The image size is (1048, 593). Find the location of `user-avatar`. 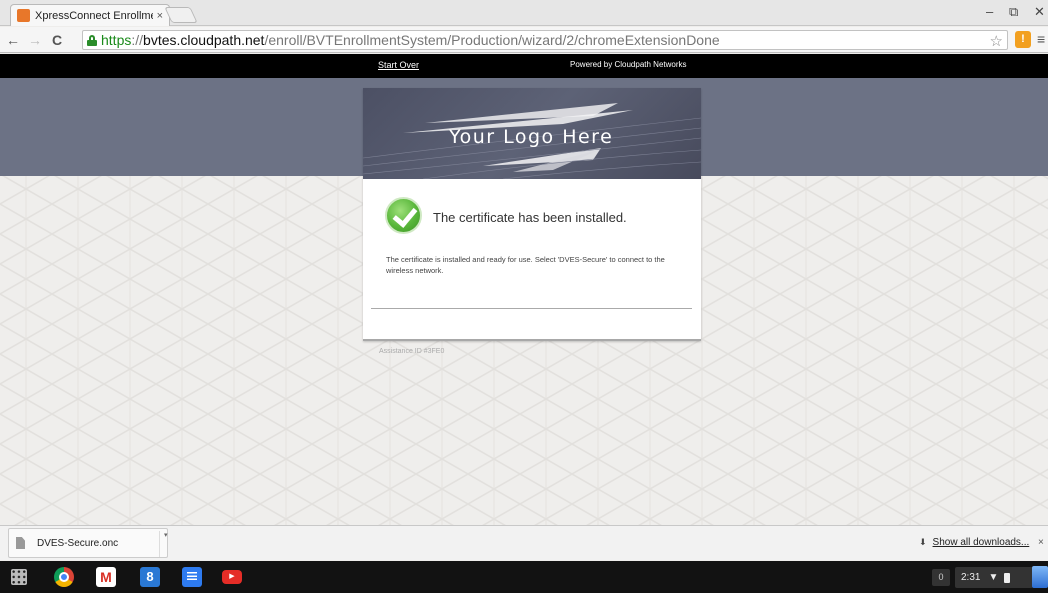

user-avatar is located at coordinates (1040, 577).